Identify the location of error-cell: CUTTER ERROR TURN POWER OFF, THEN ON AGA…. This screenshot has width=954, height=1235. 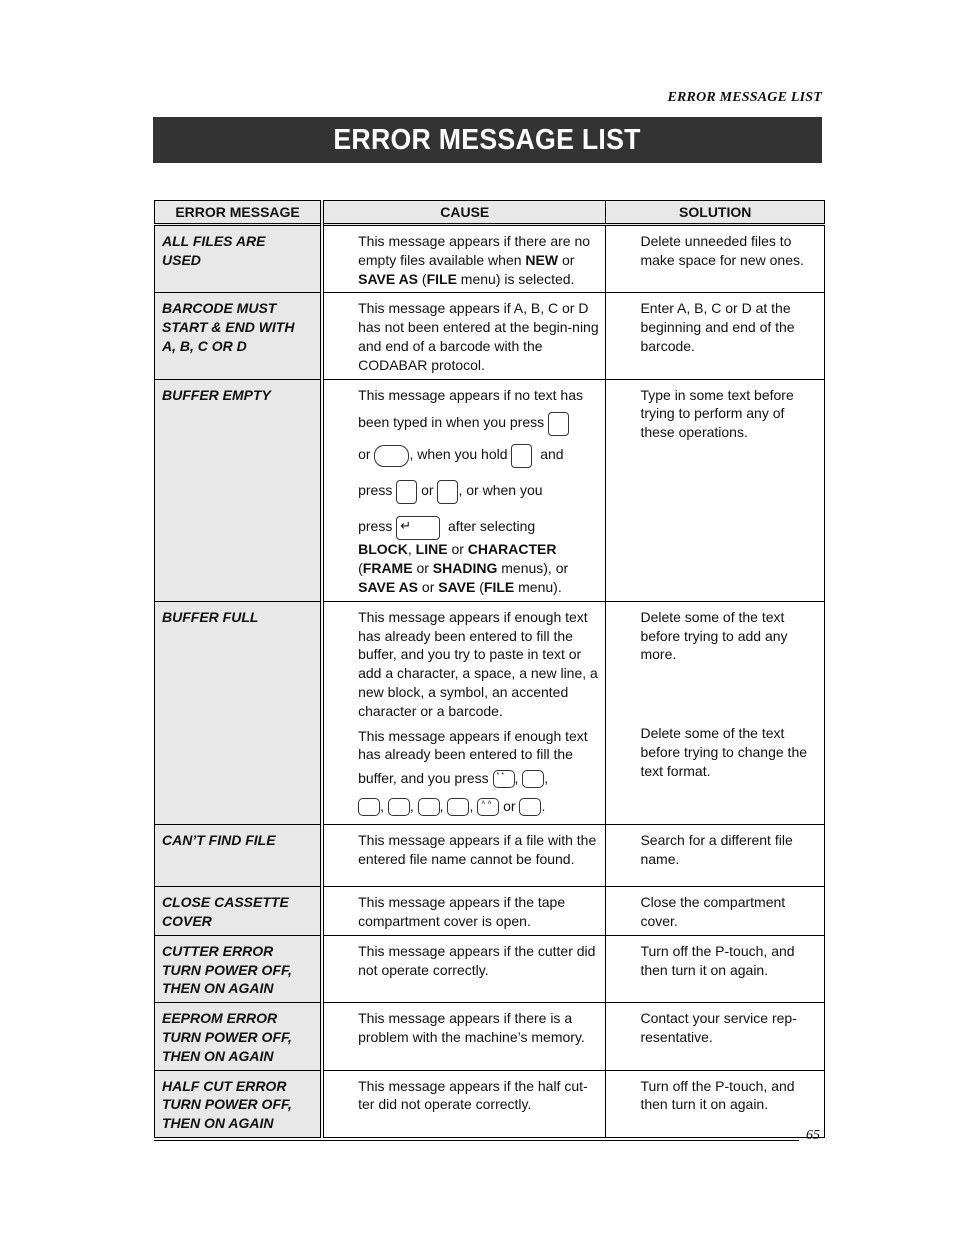
(239, 969).